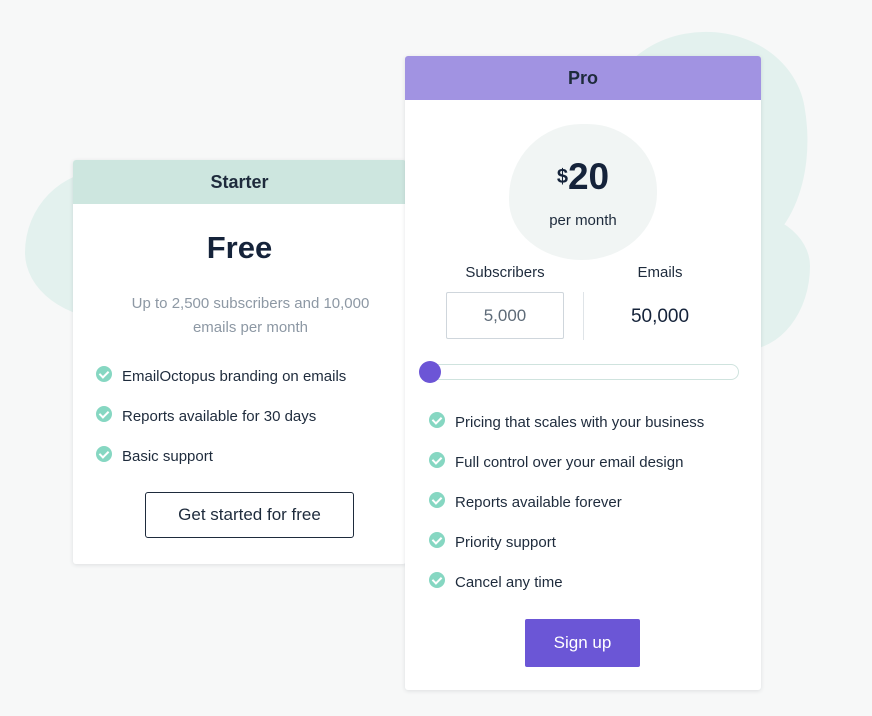 This screenshot has height=716, width=872. I want to click on pro-plan-header: Pro, so click(583, 78).